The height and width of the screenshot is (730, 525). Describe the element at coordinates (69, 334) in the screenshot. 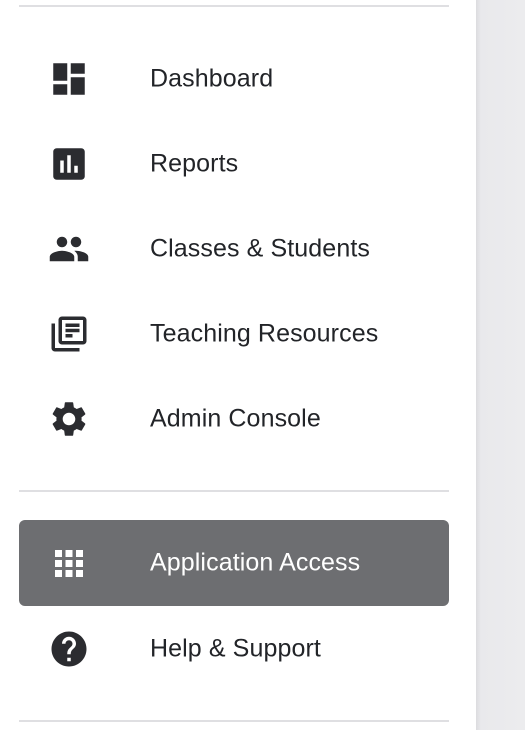

I see `library-books-icon` at that location.